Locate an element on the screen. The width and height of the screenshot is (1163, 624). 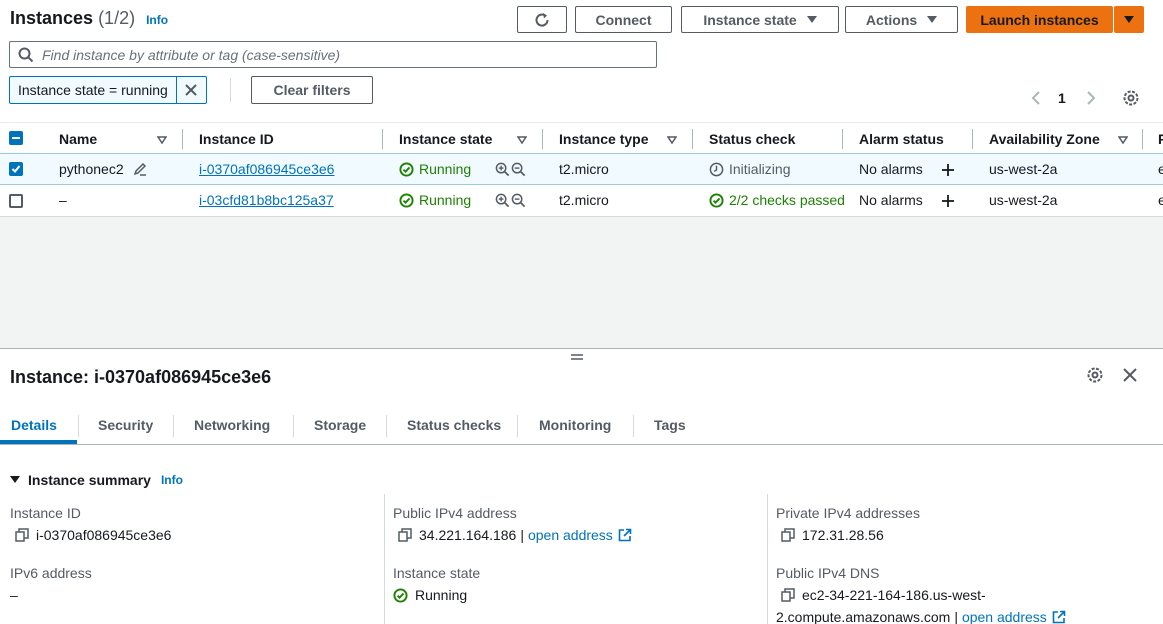
instance-name: pythonec2 is located at coordinates (91, 169).